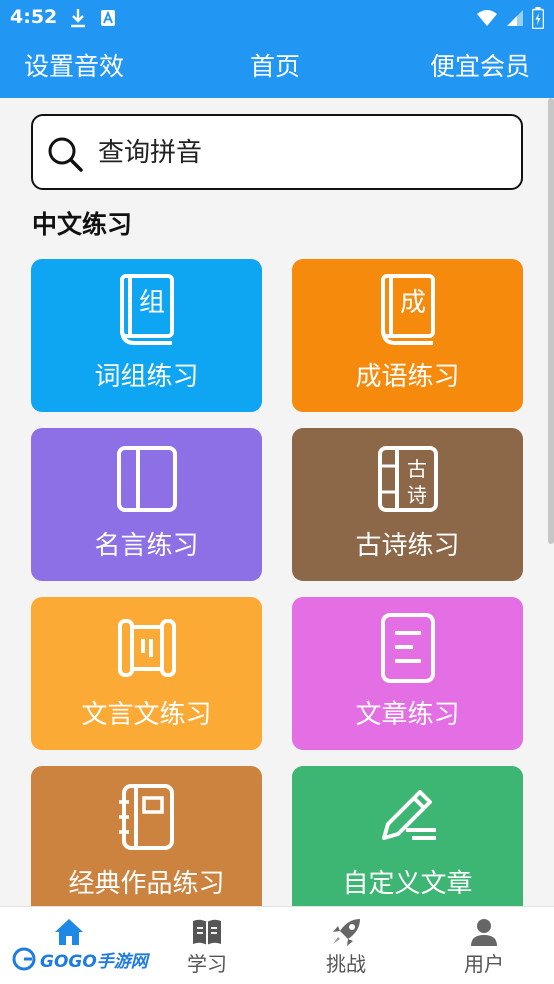 Image resolution: width=554 pixels, height=984 pixels. I want to click on tile-classic-works-practice: 经典作品练习, so click(146, 836).